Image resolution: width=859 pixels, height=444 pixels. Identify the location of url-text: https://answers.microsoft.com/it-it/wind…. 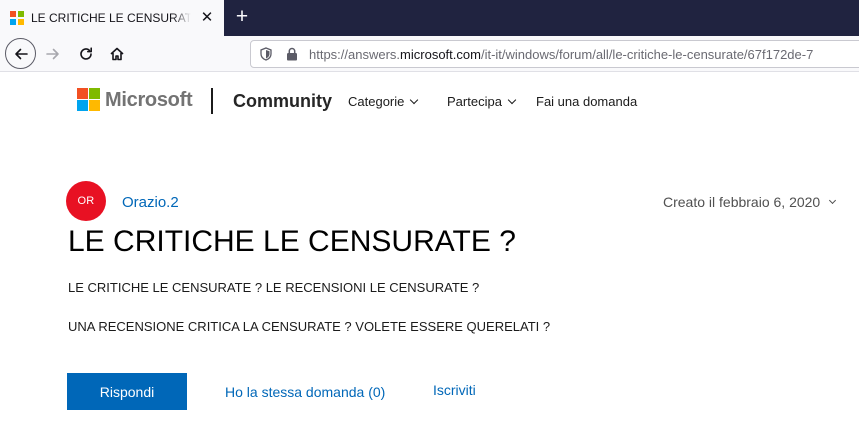
(561, 54).